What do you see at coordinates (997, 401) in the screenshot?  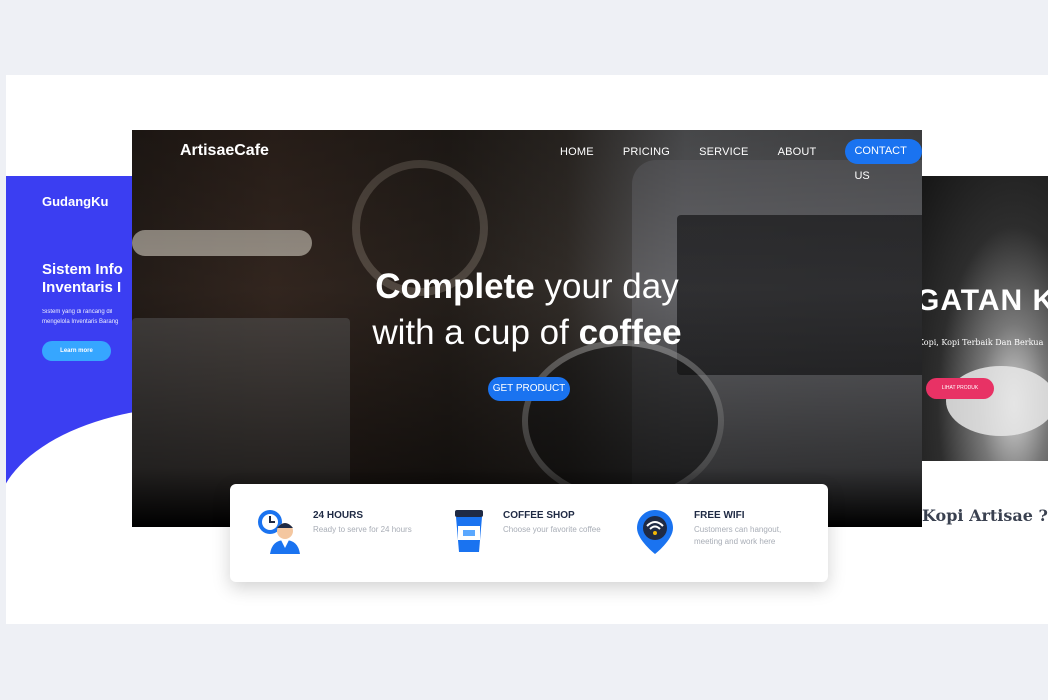 I see `coffee-cup-image` at bounding box center [997, 401].